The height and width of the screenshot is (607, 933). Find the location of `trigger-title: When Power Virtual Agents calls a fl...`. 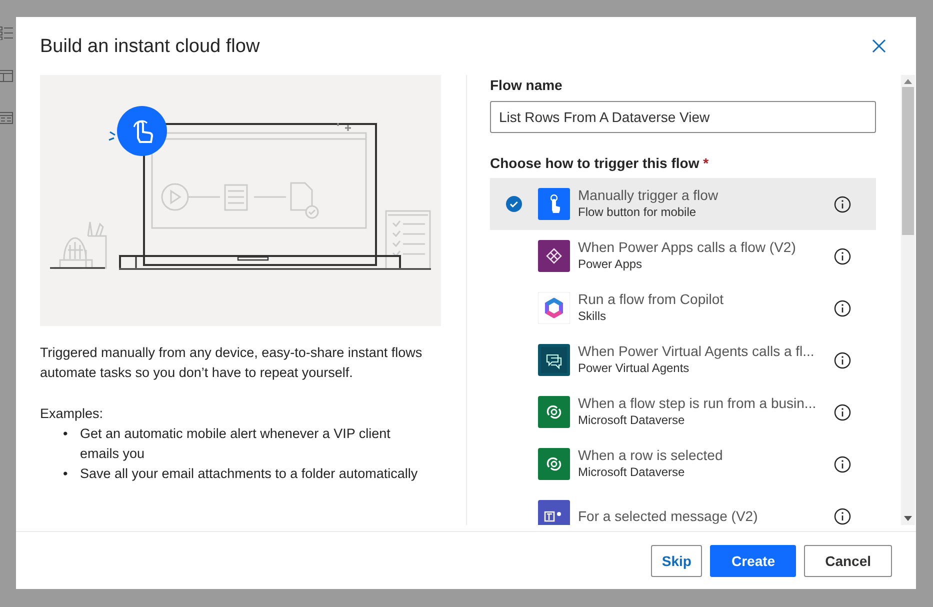

trigger-title: When Power Virtual Agents calls a fl... is located at coordinates (697, 351).